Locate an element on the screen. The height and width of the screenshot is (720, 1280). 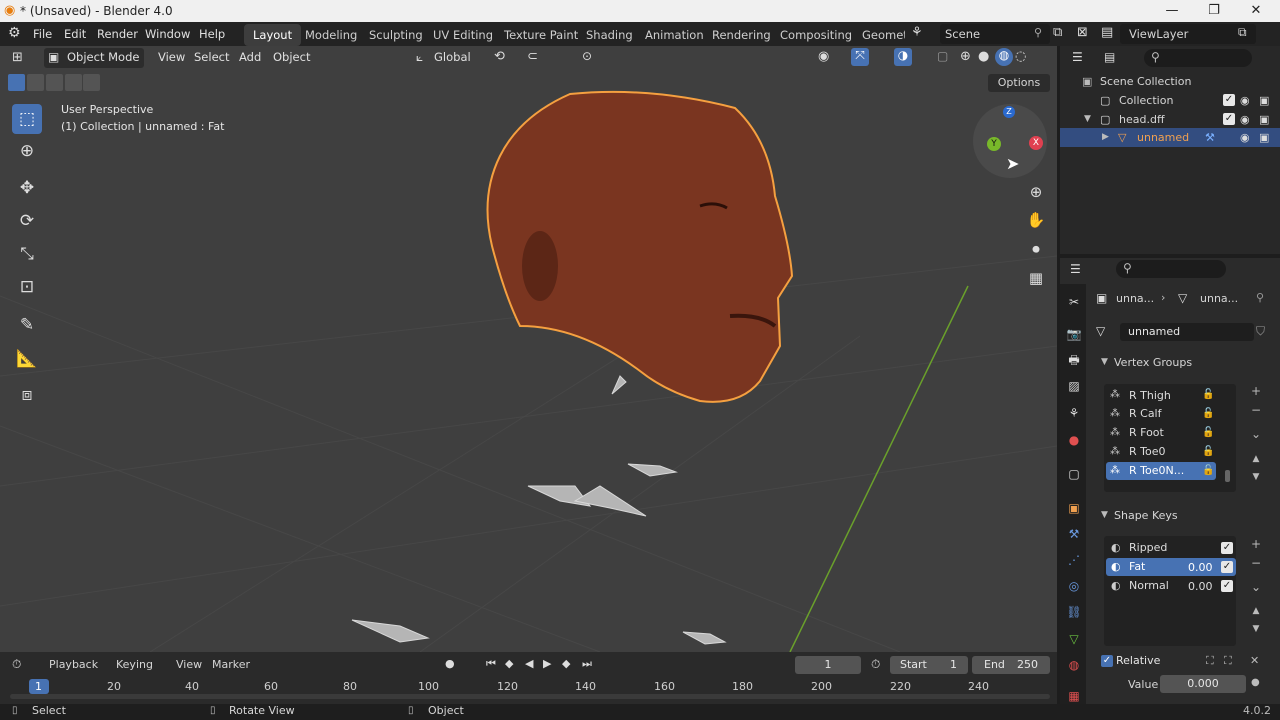
select-menu: Select is located at coordinates (211, 57).